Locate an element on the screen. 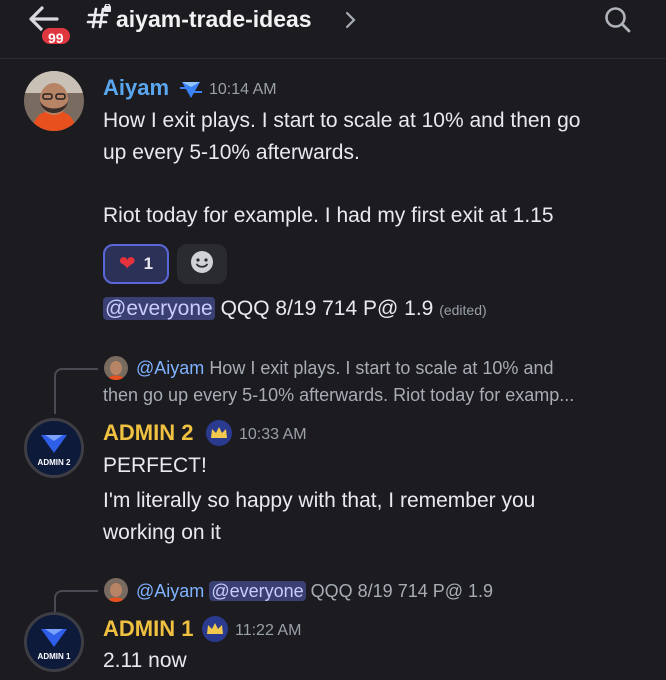 Image resolution: width=666 pixels, height=680 pixels. reply-author: @Aiyam is located at coordinates (170, 591).